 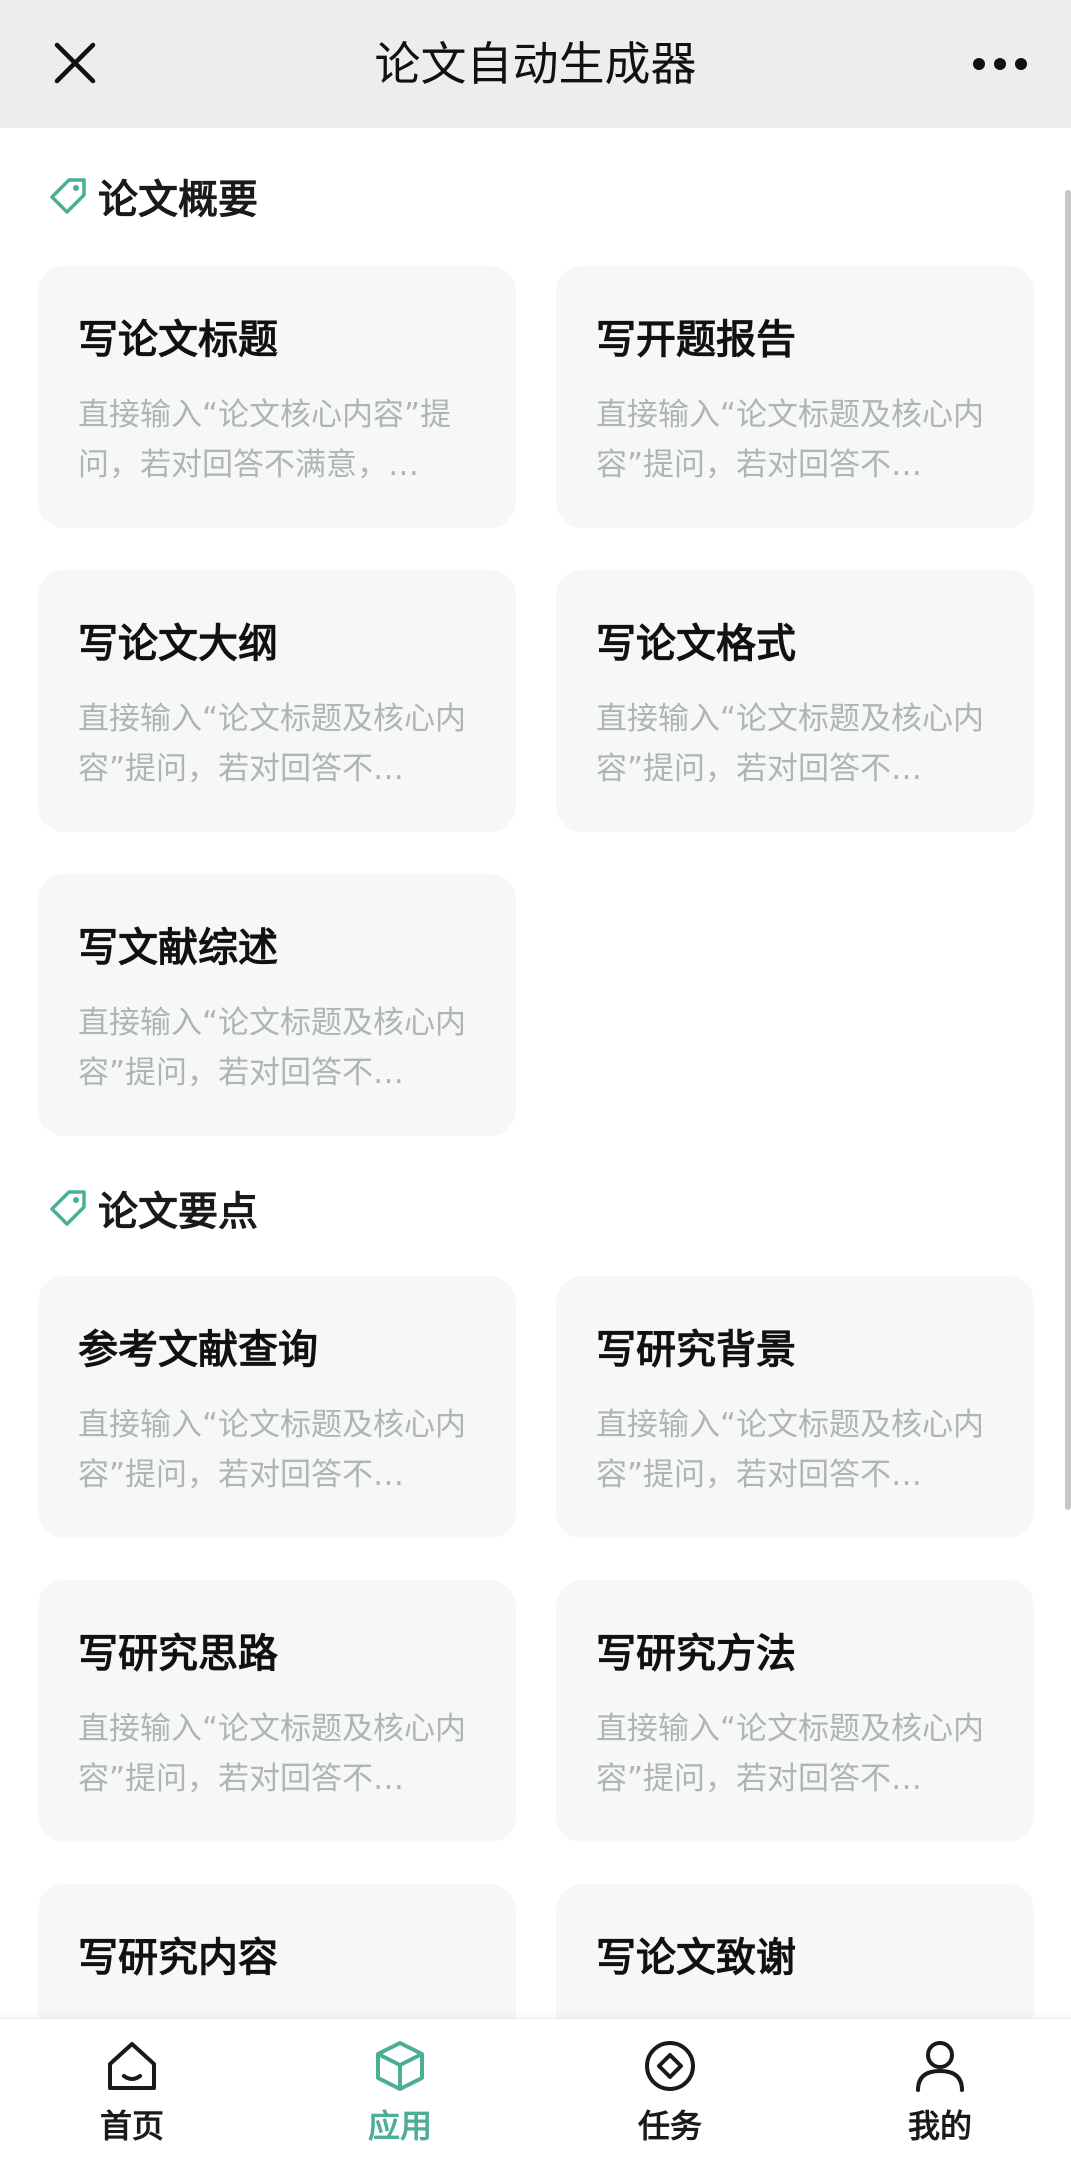 I want to click on scrollbar-thumb, so click(x=1068, y=850).